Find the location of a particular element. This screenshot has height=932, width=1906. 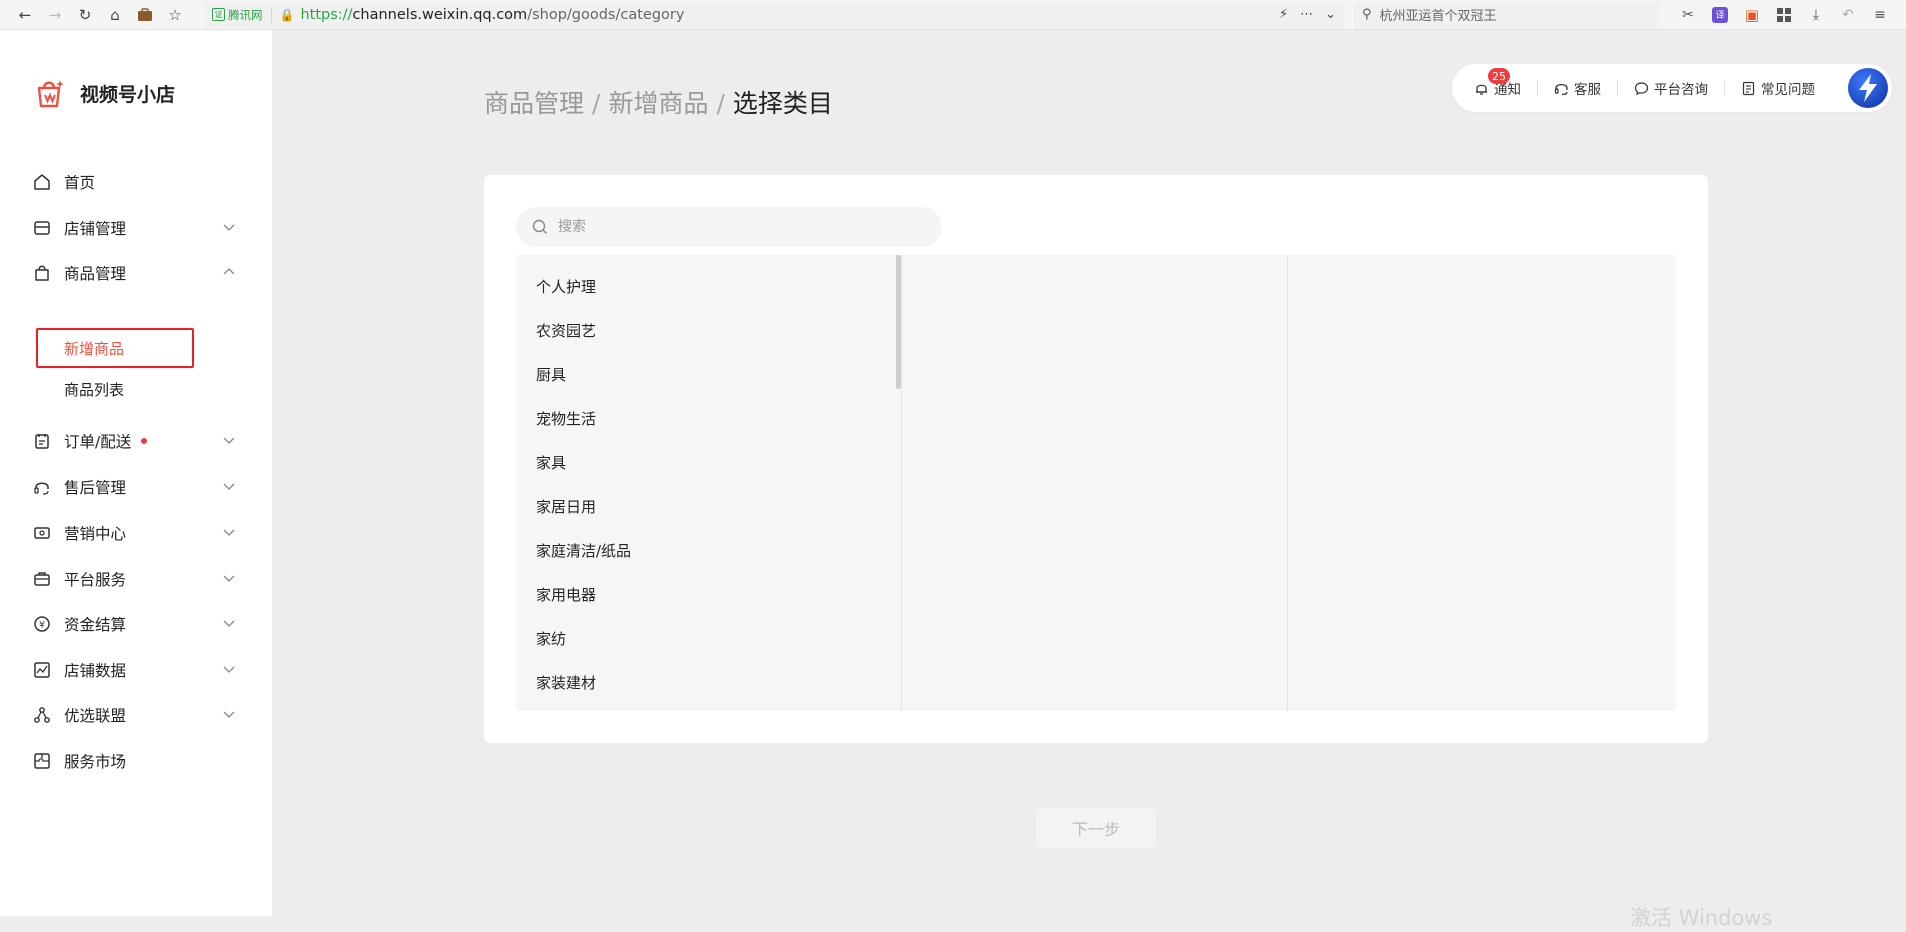

category-item: 家装建材 is located at coordinates (708, 682).